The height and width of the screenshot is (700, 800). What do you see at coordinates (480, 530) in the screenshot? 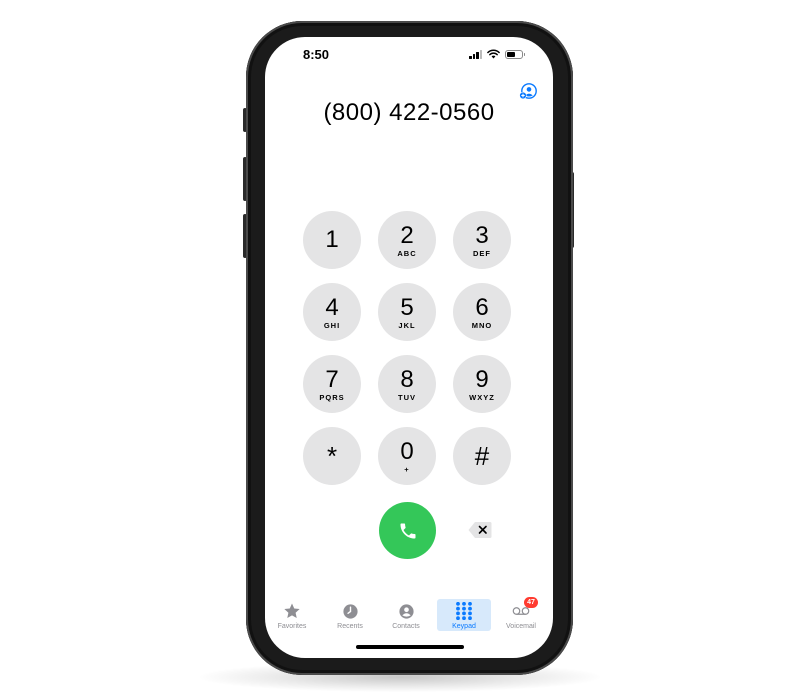
I see `backspace-icon` at bounding box center [480, 530].